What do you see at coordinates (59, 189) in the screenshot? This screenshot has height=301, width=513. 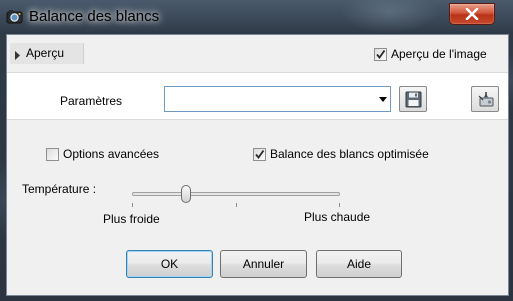 I see `temperature-label: Température :` at bounding box center [59, 189].